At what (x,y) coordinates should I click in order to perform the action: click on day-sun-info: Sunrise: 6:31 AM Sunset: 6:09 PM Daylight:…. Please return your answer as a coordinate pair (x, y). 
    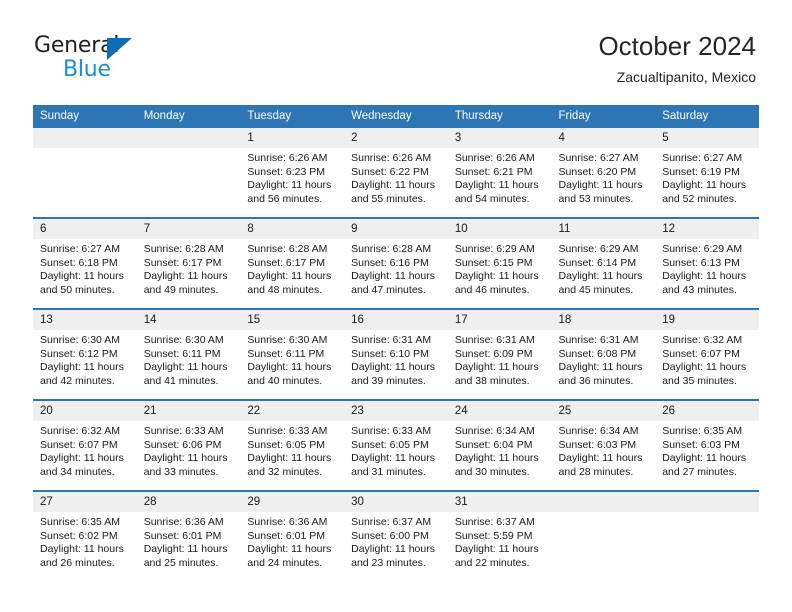
    Looking at the image, I should click on (500, 359).